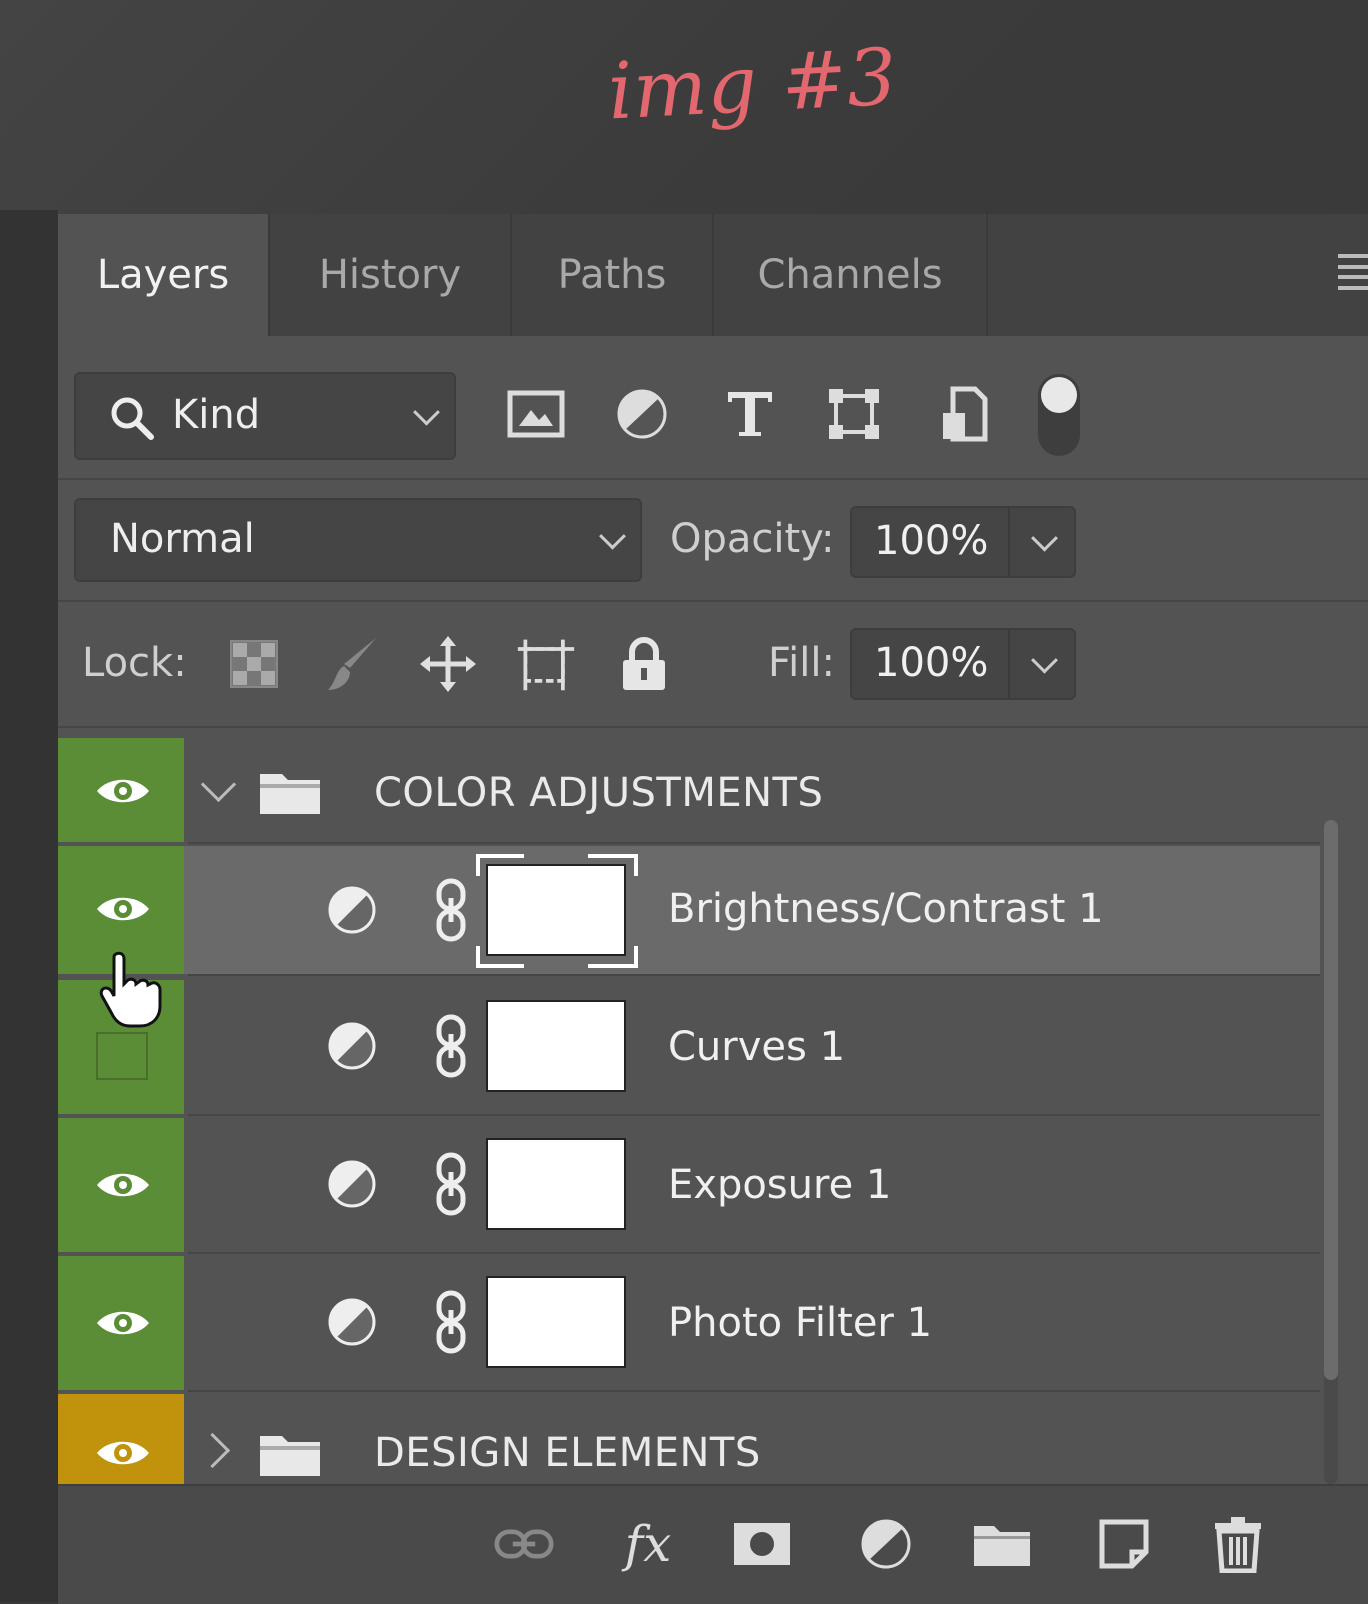  Describe the element at coordinates (851, 275) in the screenshot. I see `tab-channels: Channels` at that location.